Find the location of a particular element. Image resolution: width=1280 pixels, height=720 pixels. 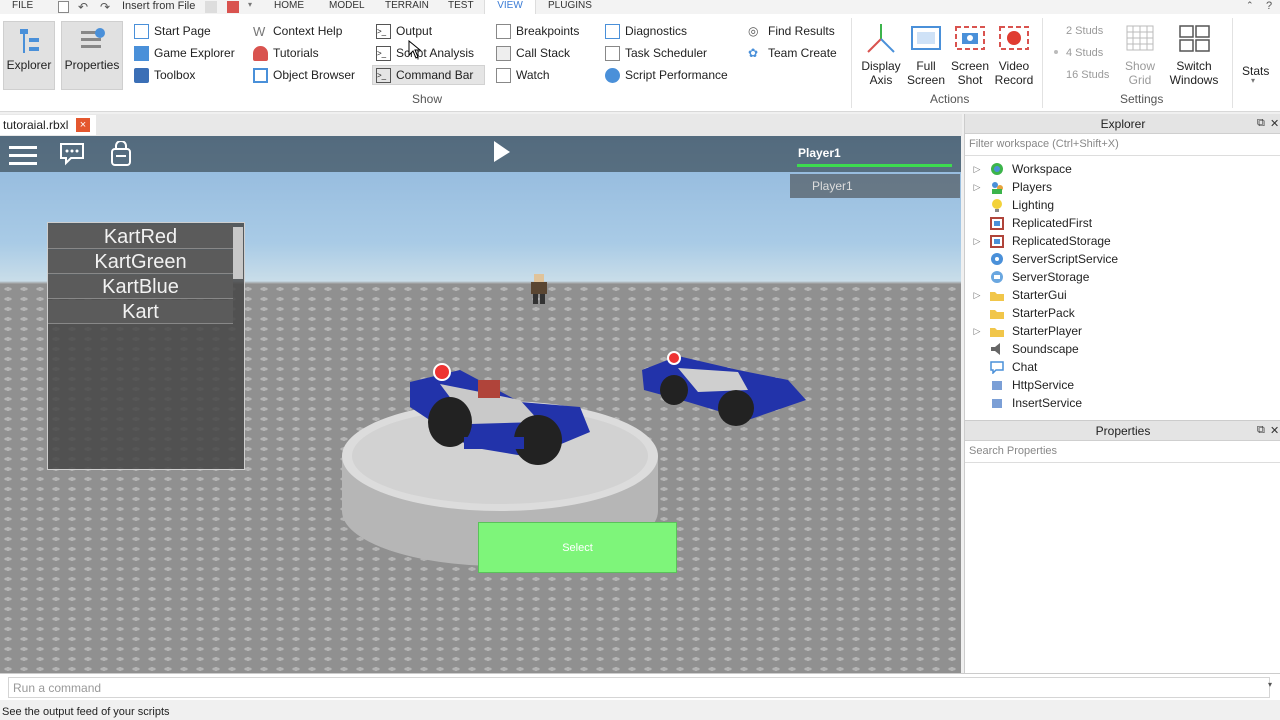

properties-title: Properties is located at coordinates (1122, 431).